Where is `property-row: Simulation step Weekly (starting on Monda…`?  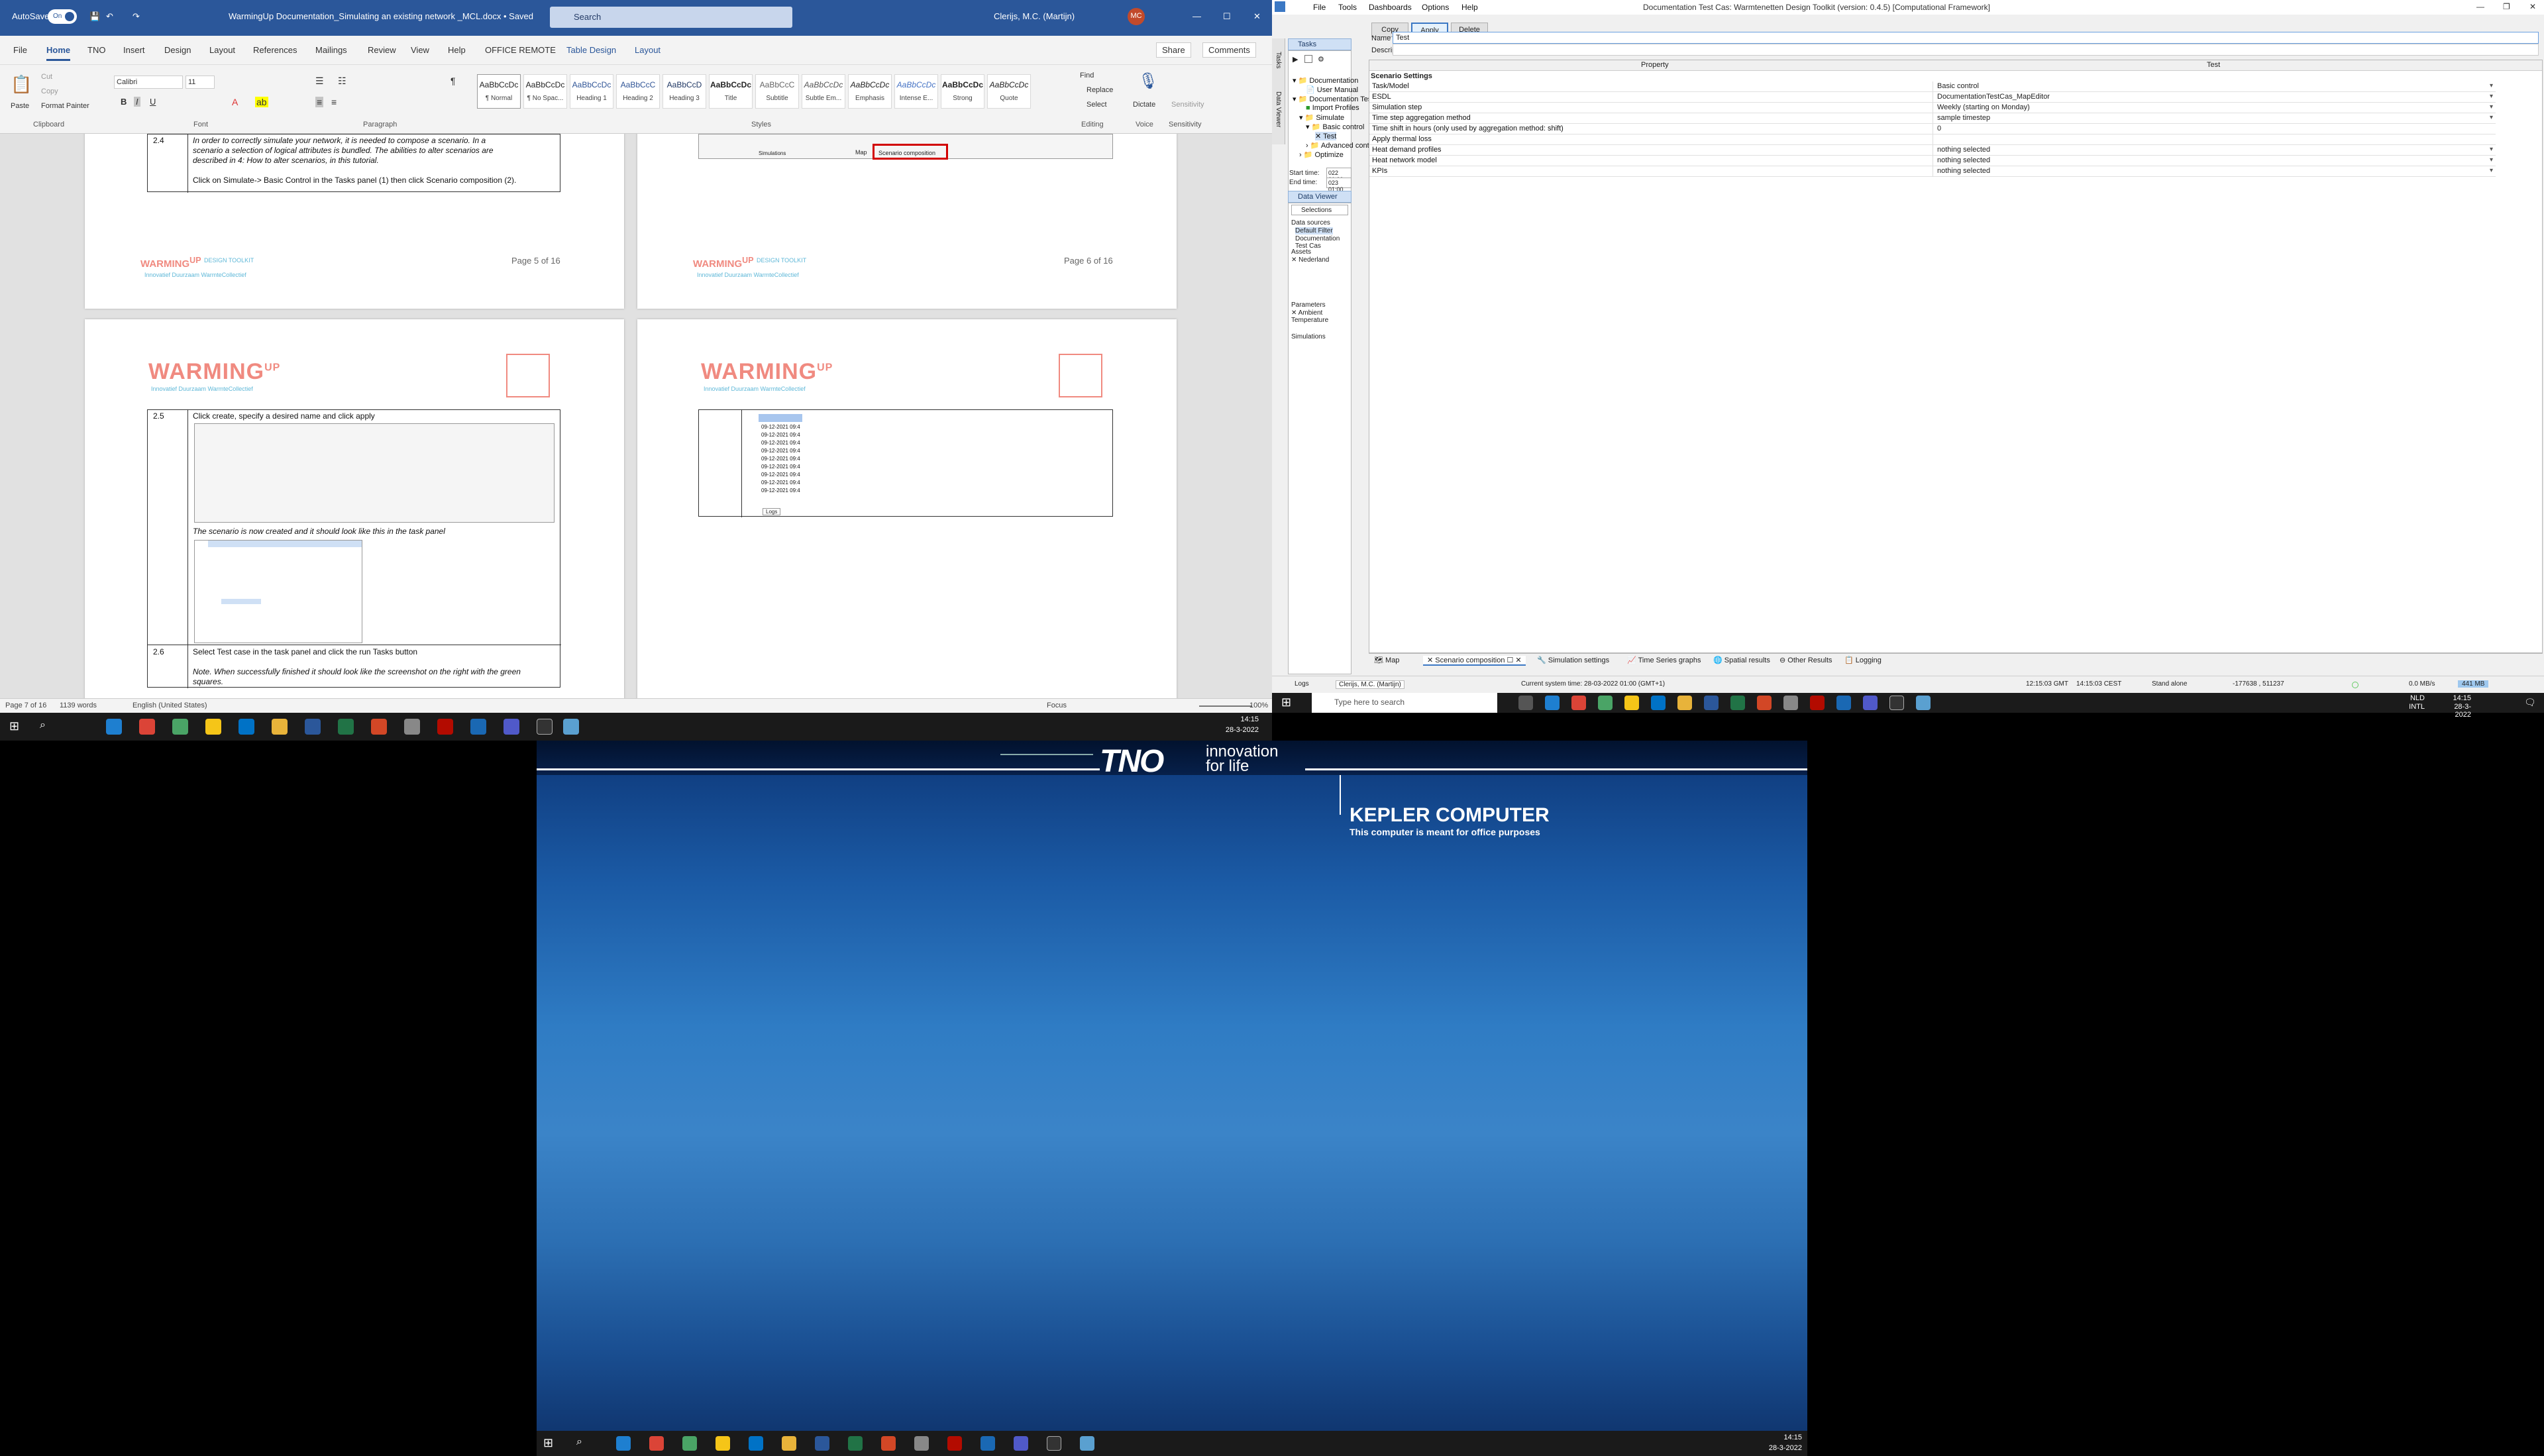
property-row: Simulation step Weekly (starting on Monda… is located at coordinates (1933, 108).